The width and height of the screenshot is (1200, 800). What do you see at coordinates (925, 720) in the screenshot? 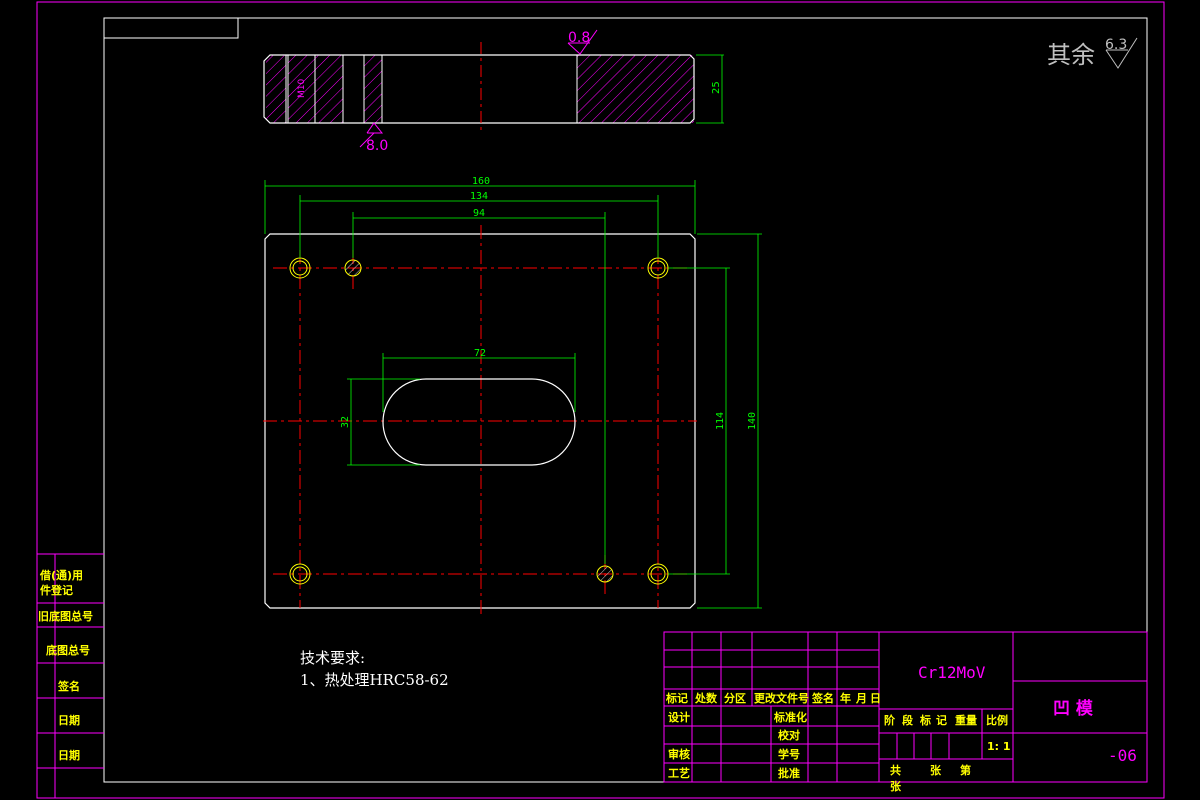
I see `stage-header-3: 标` at bounding box center [925, 720].